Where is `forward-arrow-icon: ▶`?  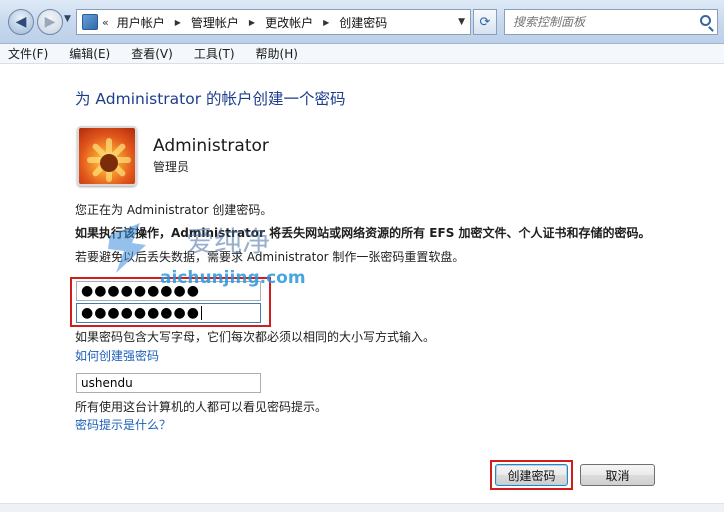 forward-arrow-icon: ▶ is located at coordinates (50, 22).